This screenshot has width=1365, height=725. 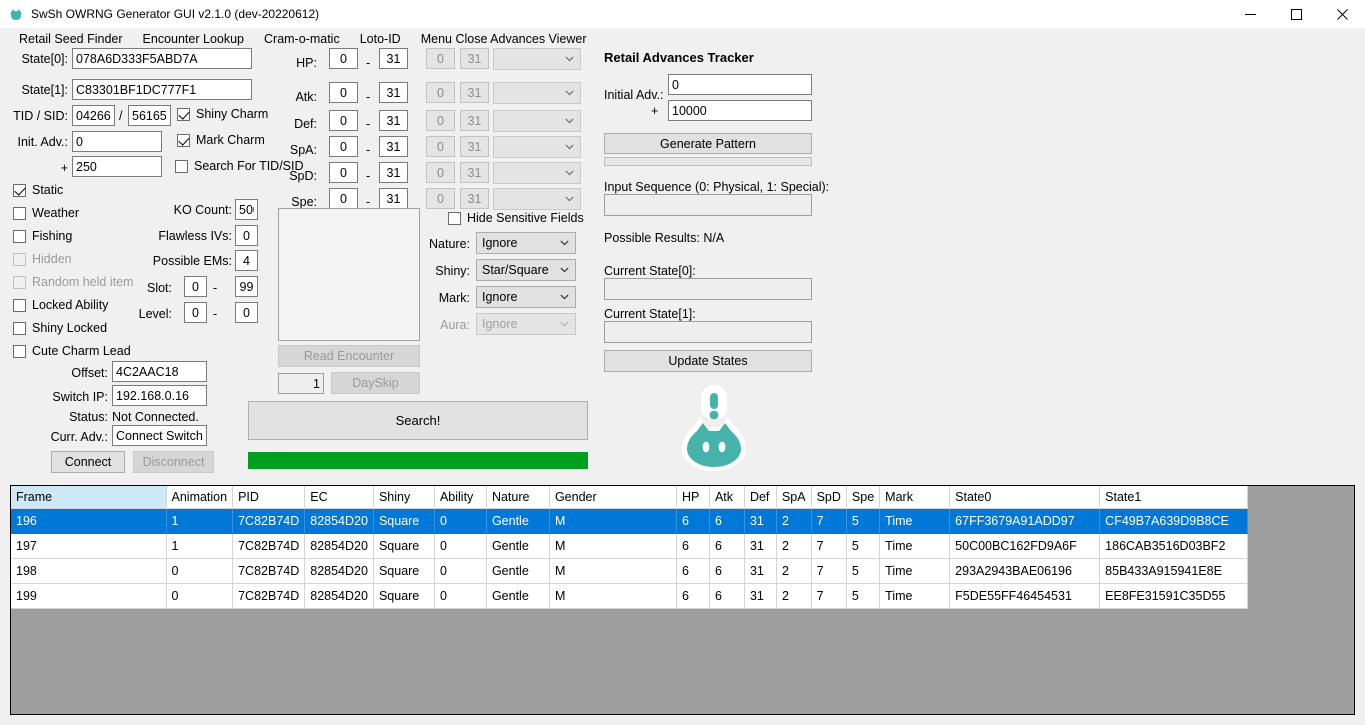 I want to click on column-header-mark: Mark, so click(x=915, y=497).